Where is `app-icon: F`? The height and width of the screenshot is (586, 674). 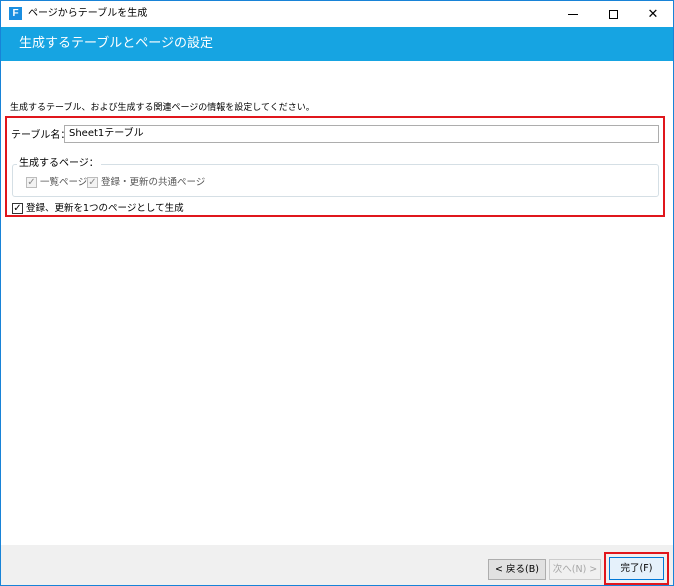
app-icon: F is located at coordinates (15, 13).